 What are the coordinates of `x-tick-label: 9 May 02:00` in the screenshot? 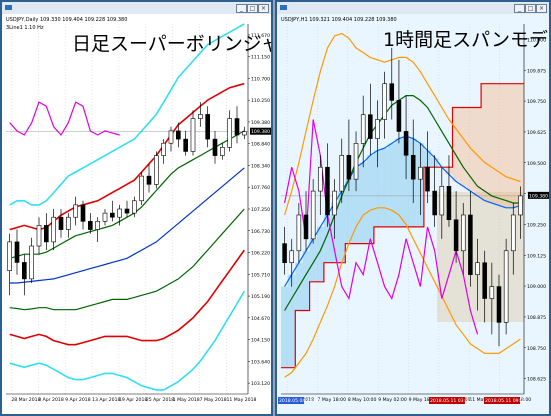 It's located at (392, 400).